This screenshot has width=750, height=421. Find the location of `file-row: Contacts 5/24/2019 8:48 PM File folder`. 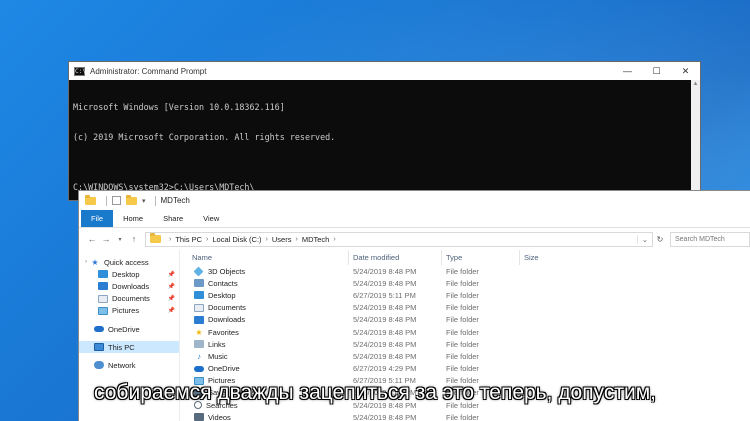

file-row: Contacts 5/24/2019 8:48 PM File folder is located at coordinates (465, 283).